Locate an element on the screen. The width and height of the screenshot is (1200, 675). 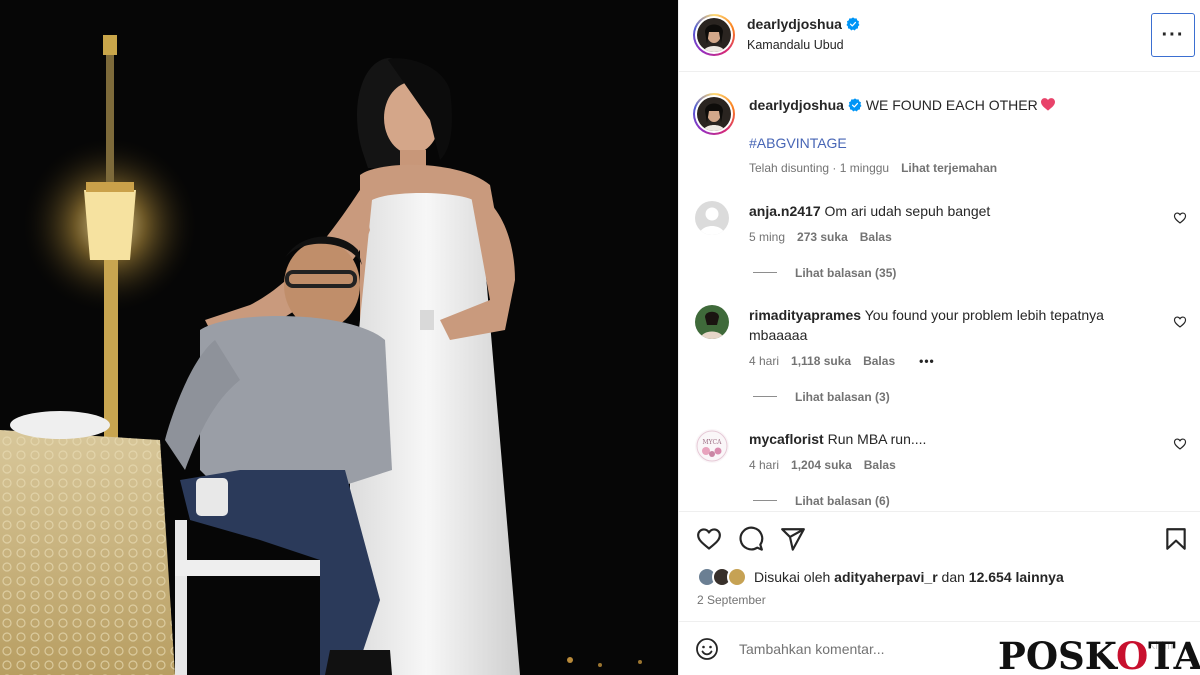
comment-meta: 5 ming 273 suka Balas is located at coordinates (826, 237).